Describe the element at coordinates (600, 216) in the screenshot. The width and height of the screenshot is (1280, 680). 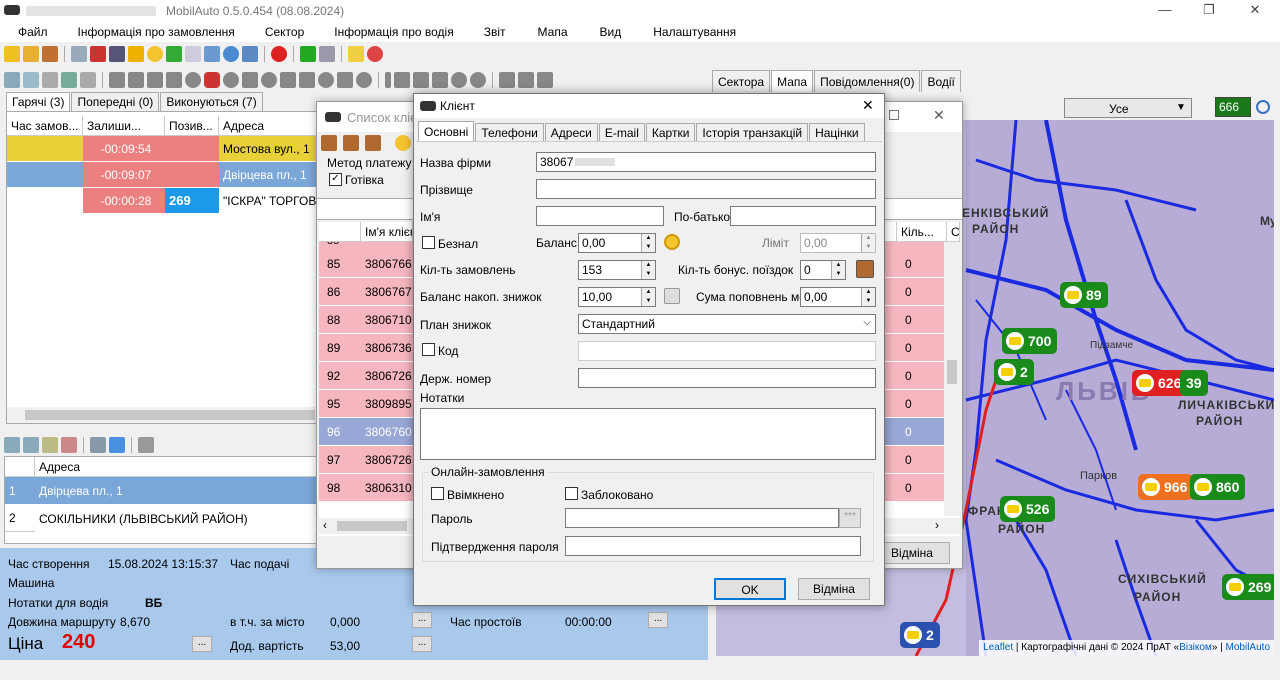
I see `name-field` at that location.